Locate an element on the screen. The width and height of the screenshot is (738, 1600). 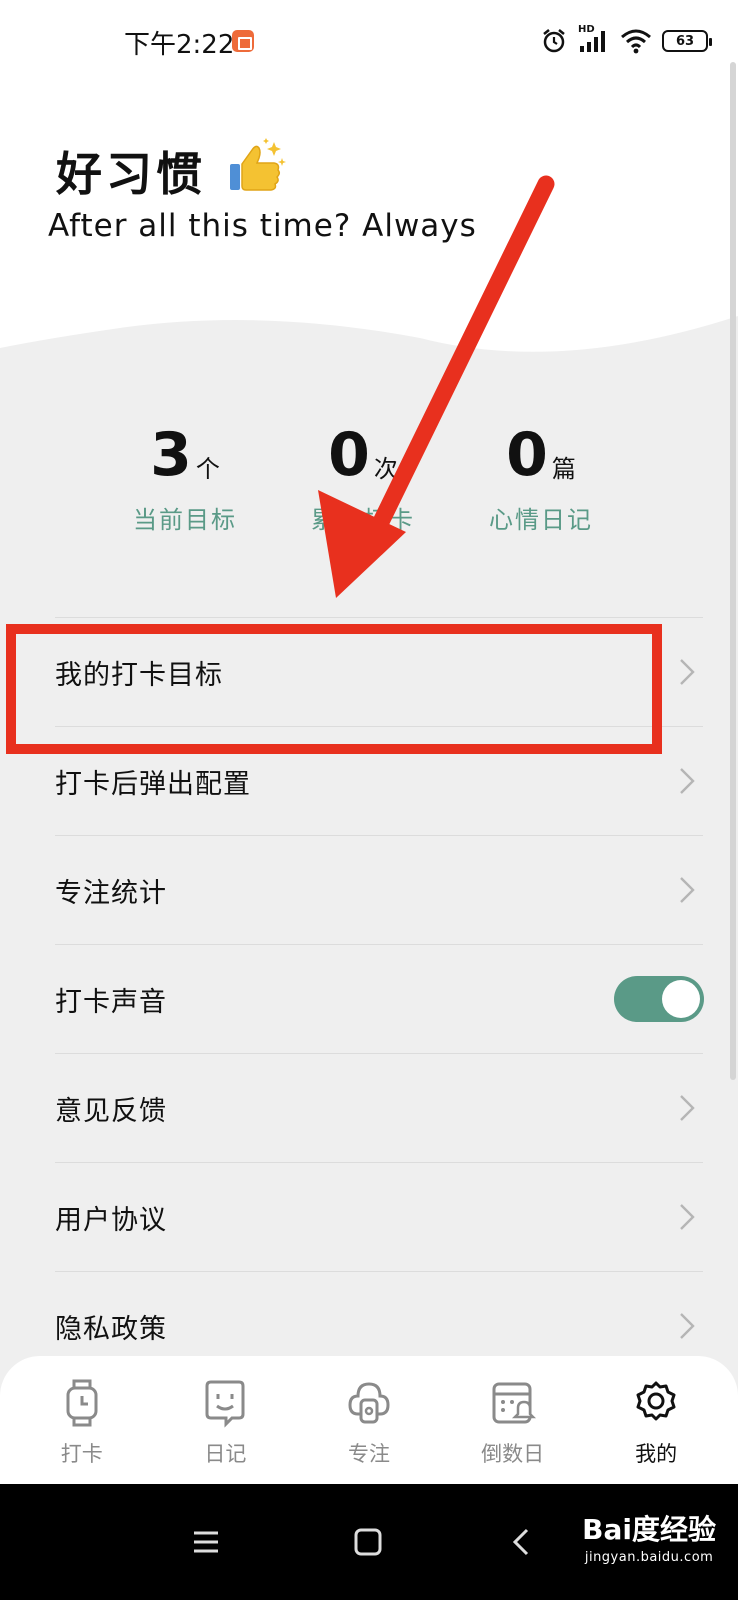
battery-icon: 63 is located at coordinates (687, 41).